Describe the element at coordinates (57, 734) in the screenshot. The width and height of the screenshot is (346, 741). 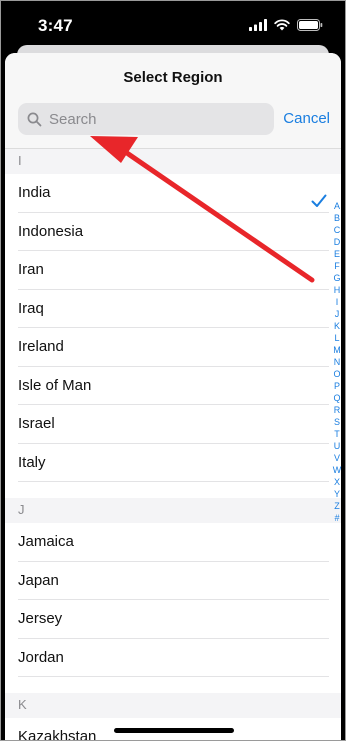
I see `region-label: Kazakhstan` at that location.